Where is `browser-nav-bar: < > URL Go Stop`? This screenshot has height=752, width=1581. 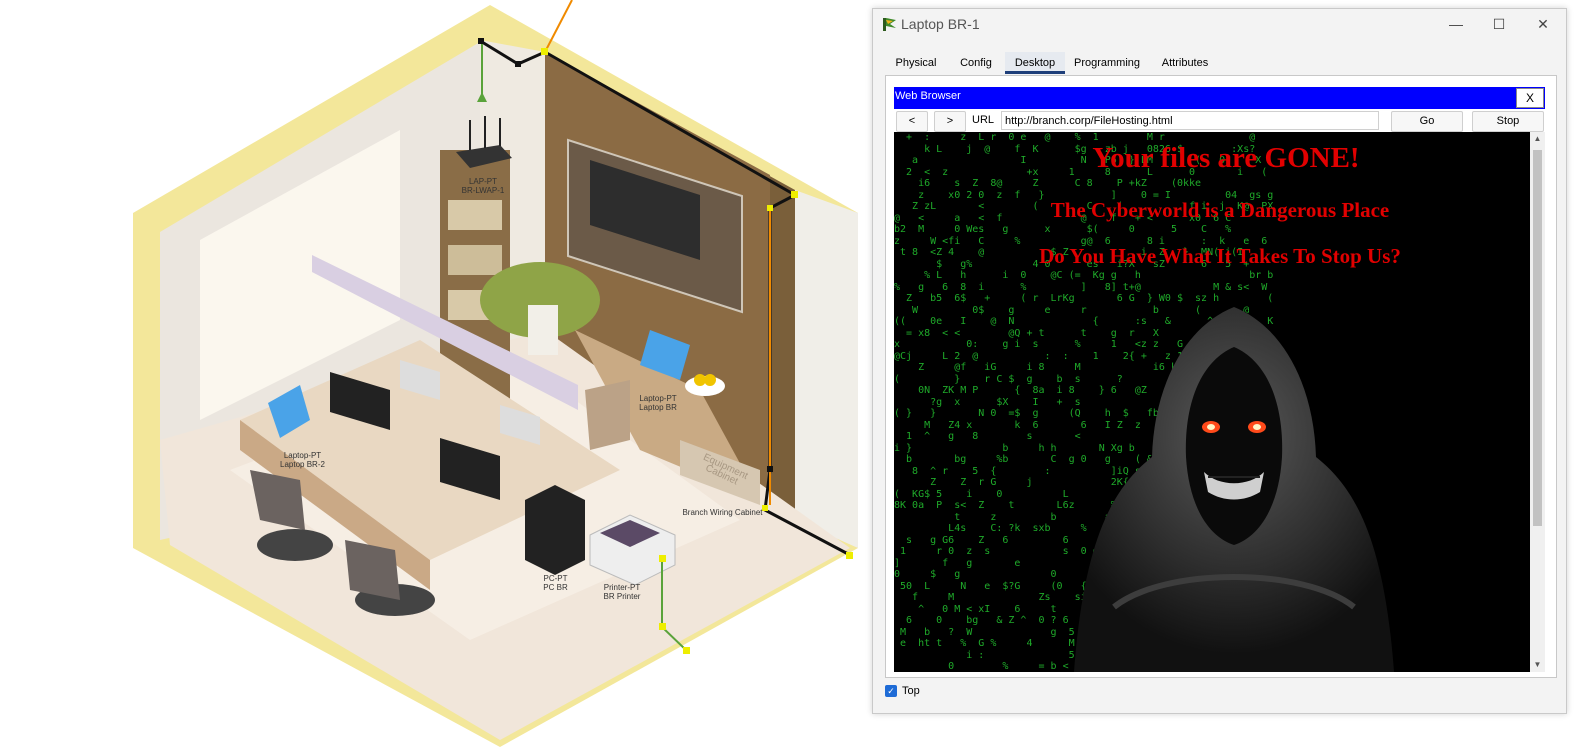 browser-nav-bar: < > URL Go Stop is located at coordinates (1219, 121).